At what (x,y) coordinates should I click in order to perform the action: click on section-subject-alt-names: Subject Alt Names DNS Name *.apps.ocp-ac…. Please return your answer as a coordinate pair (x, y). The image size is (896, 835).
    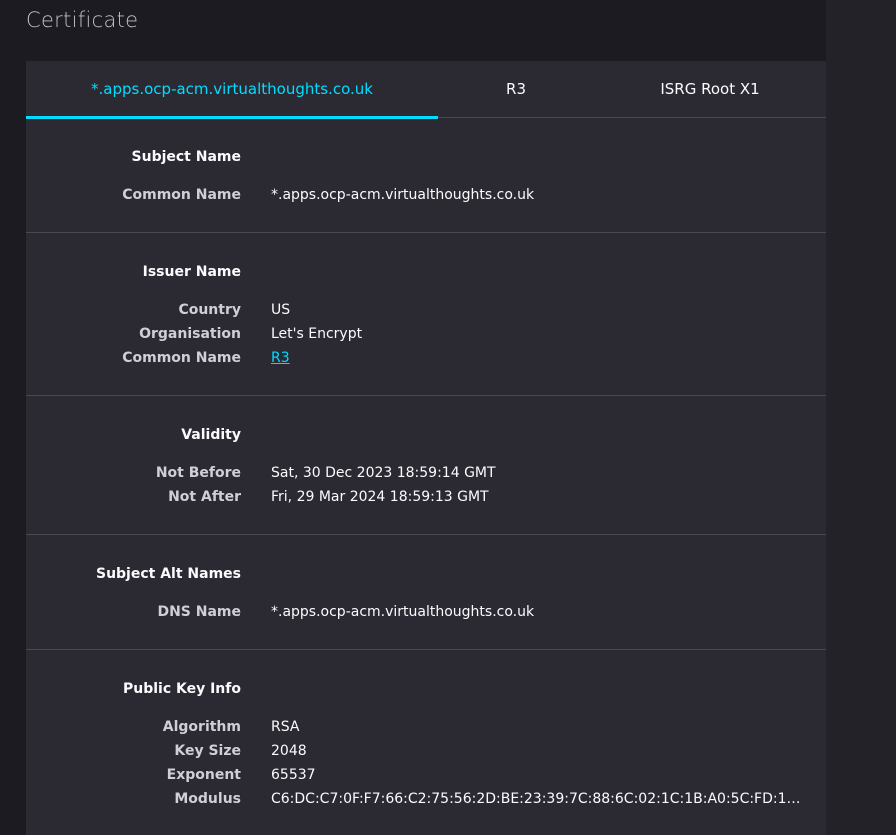
    Looking at the image, I should click on (426, 592).